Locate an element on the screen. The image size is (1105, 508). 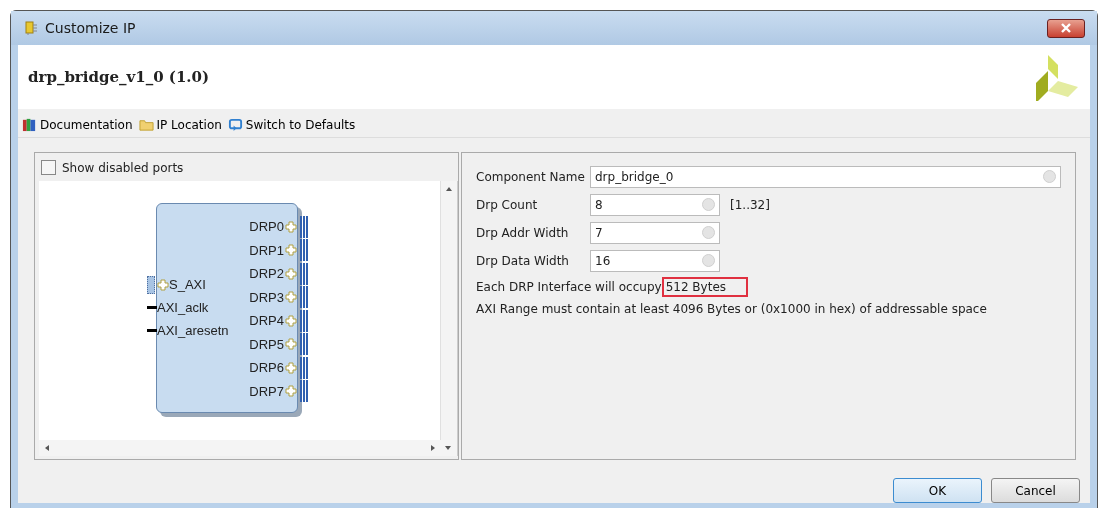
dialog-button: Cancel is located at coordinates (1035, 490).